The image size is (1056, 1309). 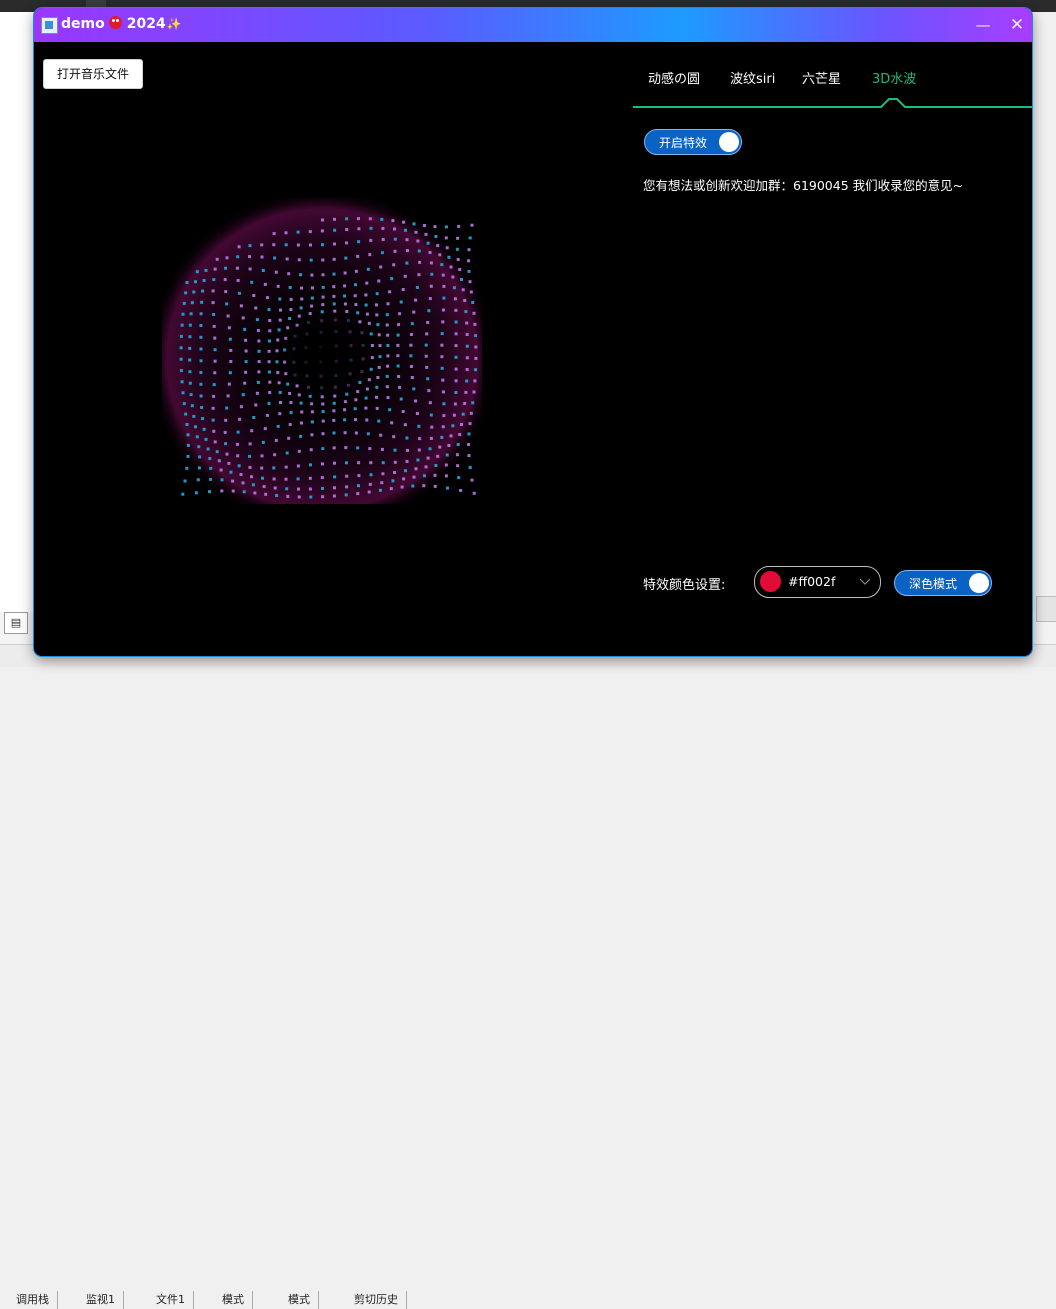 What do you see at coordinates (943, 583) in the screenshot?
I see `dark-mode-toggle: 深色模式` at bounding box center [943, 583].